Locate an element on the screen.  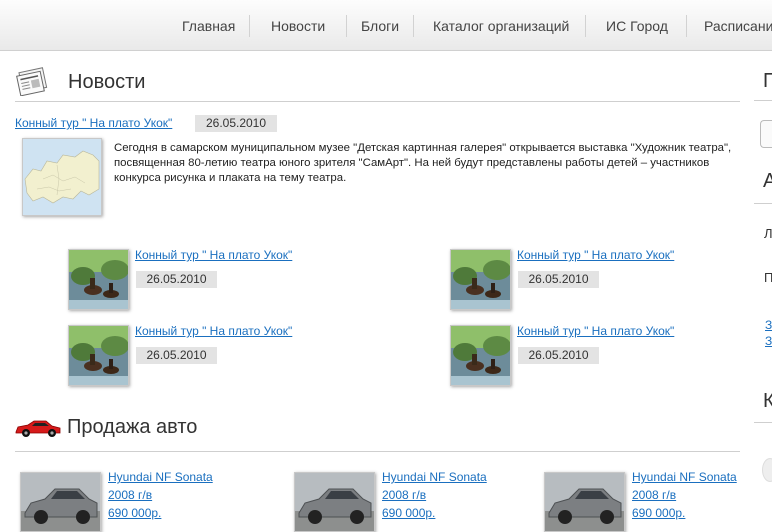
car-icon is located at coordinates (38, 428).